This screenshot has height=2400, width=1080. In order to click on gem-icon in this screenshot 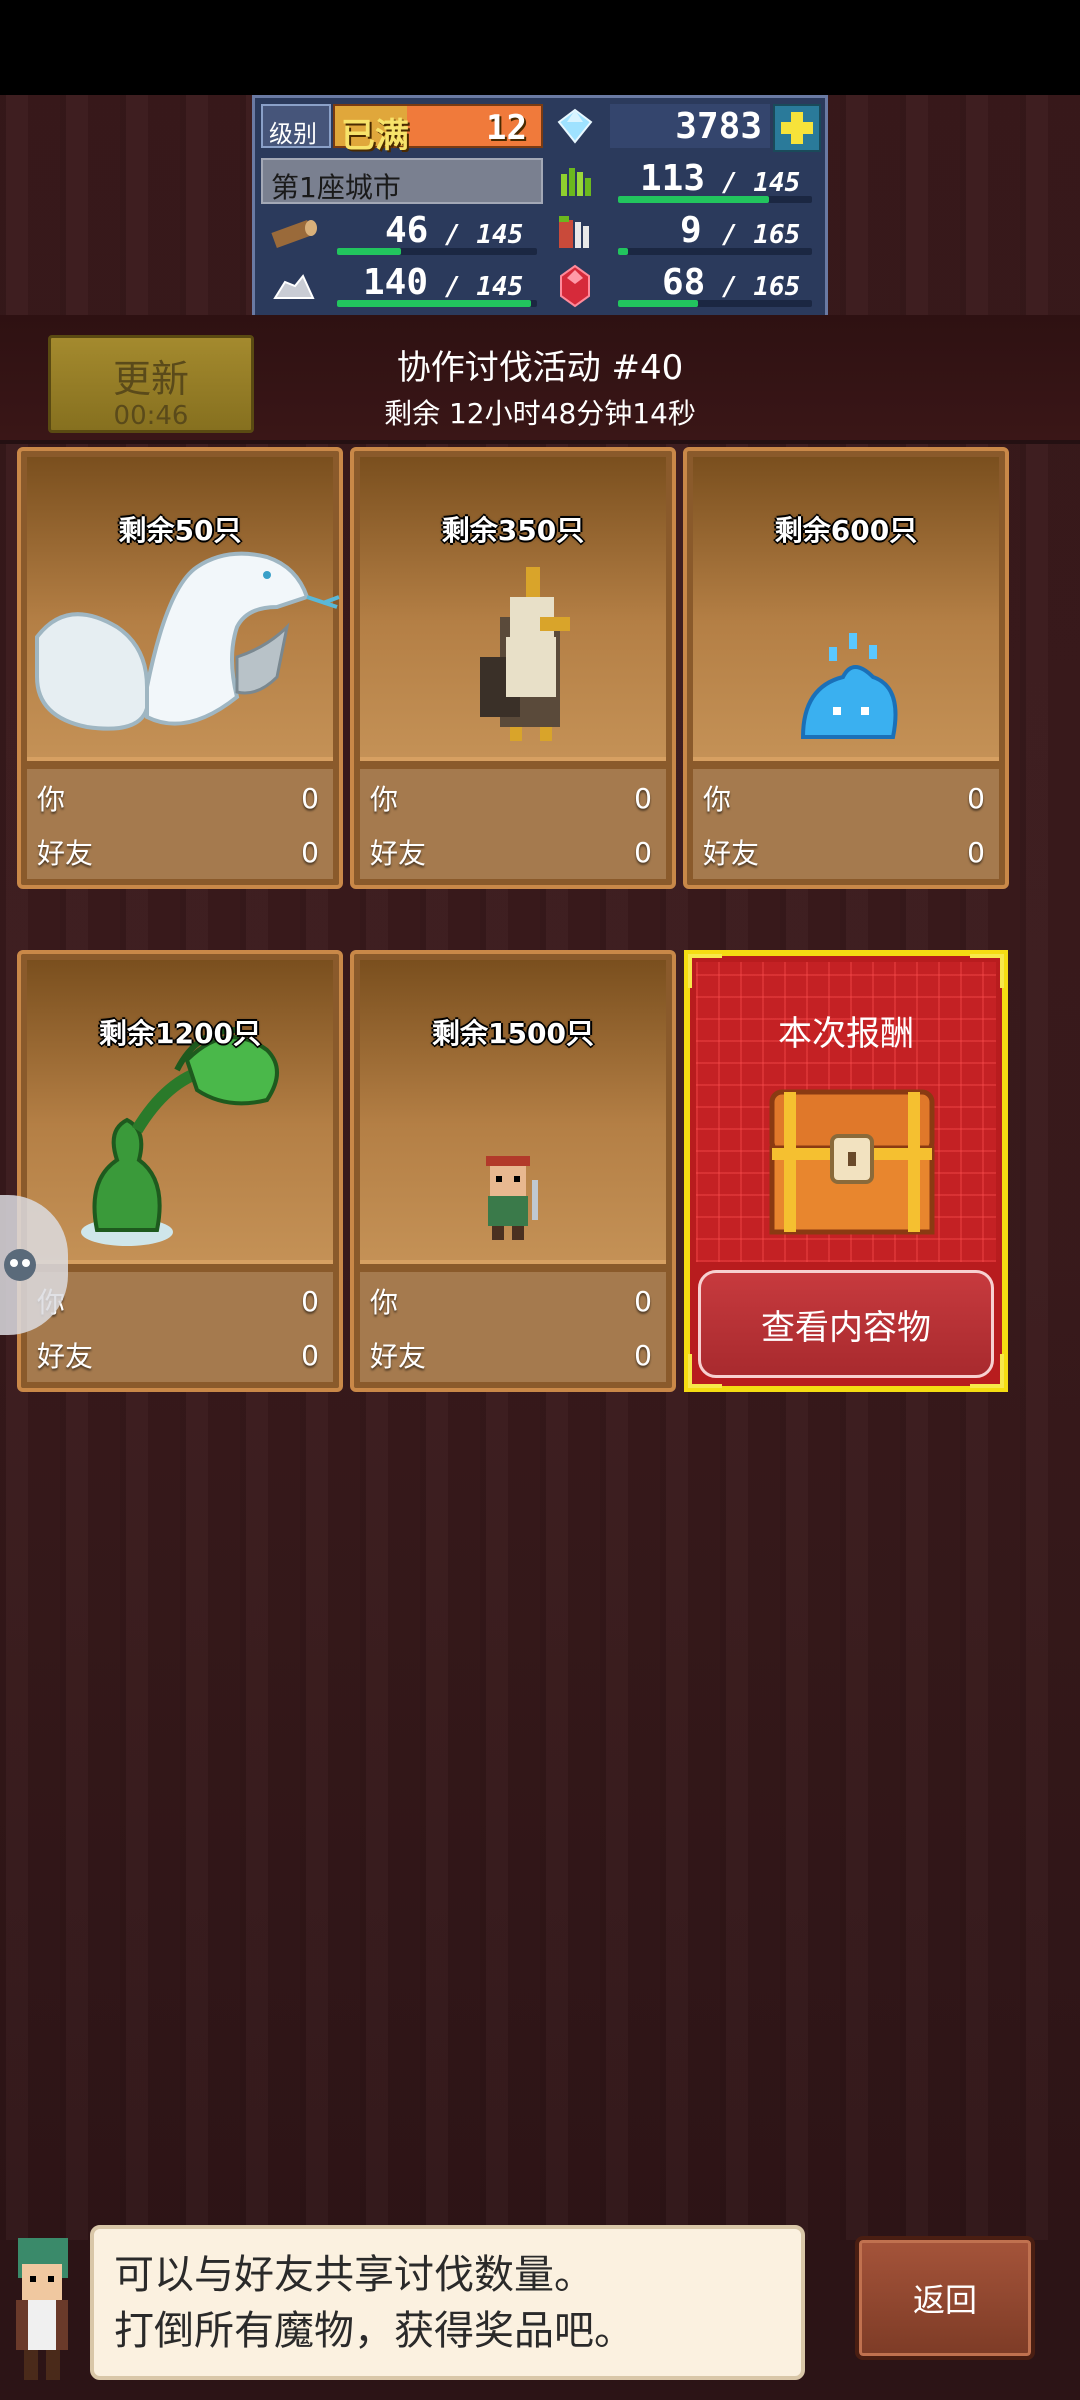, I will do `click(575, 126)`.